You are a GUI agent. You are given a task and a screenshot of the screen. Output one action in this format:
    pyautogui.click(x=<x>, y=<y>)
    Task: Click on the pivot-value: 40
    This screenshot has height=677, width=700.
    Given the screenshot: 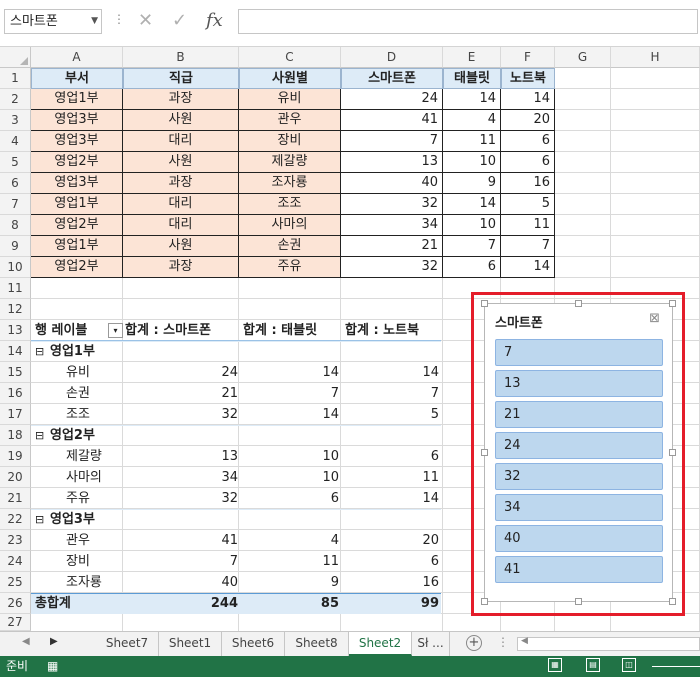 What is the action you would take?
    pyautogui.click(x=180, y=582)
    